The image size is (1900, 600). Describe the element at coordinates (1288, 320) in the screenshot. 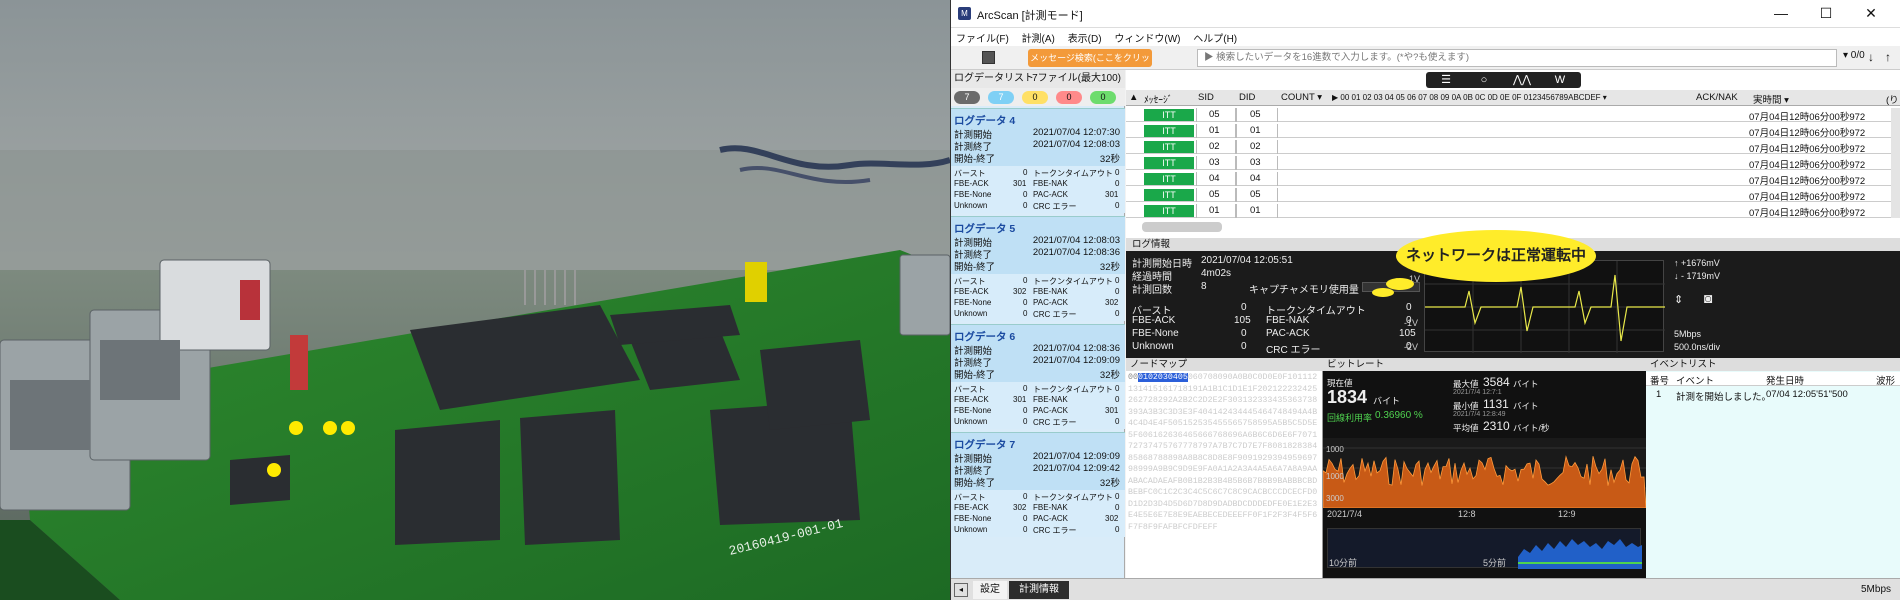

I see `fbe-nak-label: FBE-NAK` at that location.